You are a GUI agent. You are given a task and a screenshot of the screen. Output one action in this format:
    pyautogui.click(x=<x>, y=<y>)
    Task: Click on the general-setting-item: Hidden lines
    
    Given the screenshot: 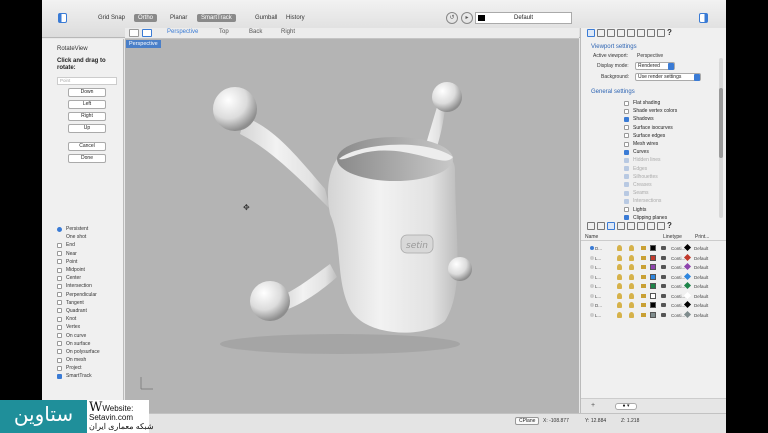 What is the action you would take?
    pyautogui.click(x=672, y=160)
    